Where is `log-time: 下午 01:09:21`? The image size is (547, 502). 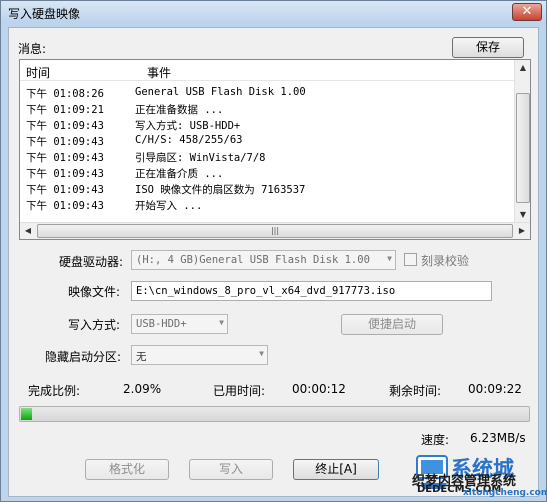
log-time: 下午 01:09:21 is located at coordinates (65, 110).